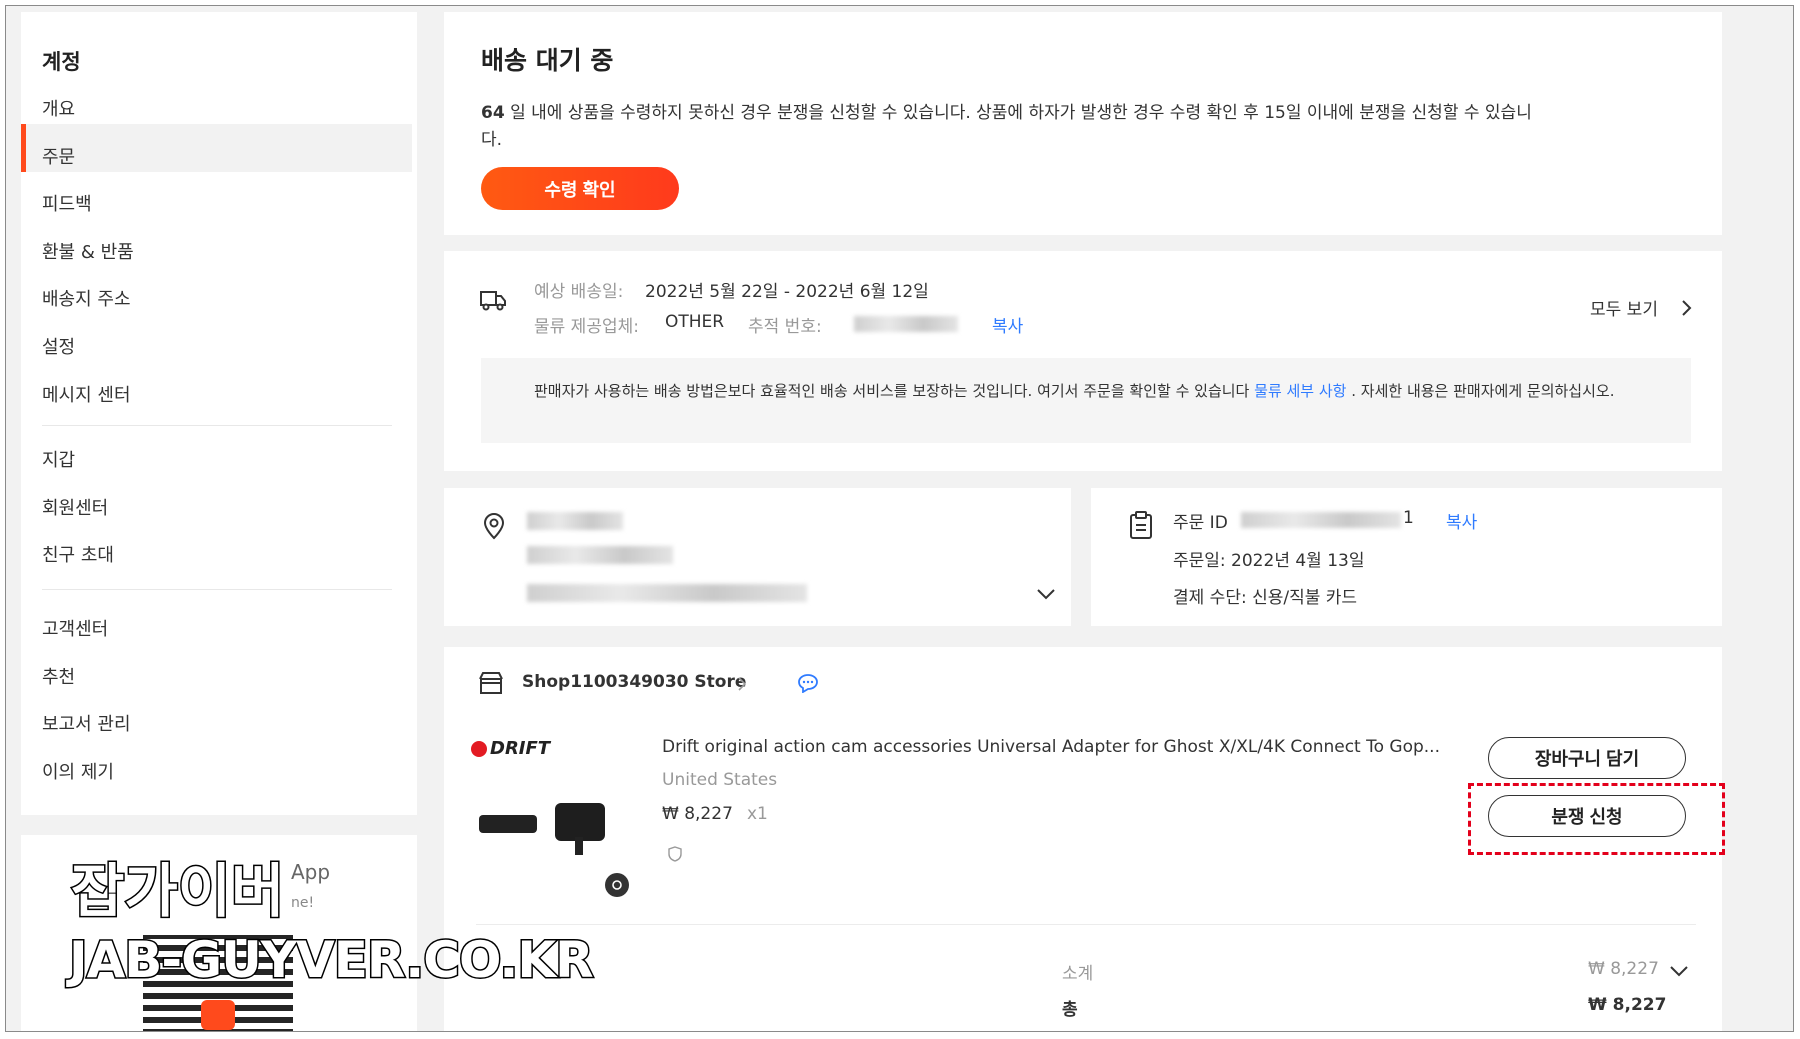  Describe the element at coordinates (541, 827) in the screenshot. I see `product-image` at that location.